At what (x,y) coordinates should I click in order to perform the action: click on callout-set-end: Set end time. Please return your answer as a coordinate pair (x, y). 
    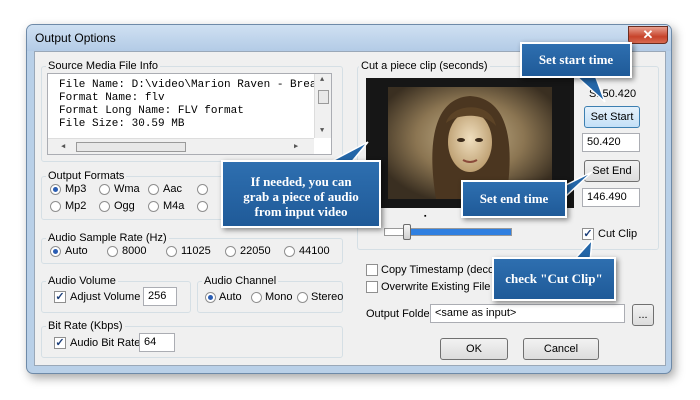
    Looking at the image, I should click on (514, 199).